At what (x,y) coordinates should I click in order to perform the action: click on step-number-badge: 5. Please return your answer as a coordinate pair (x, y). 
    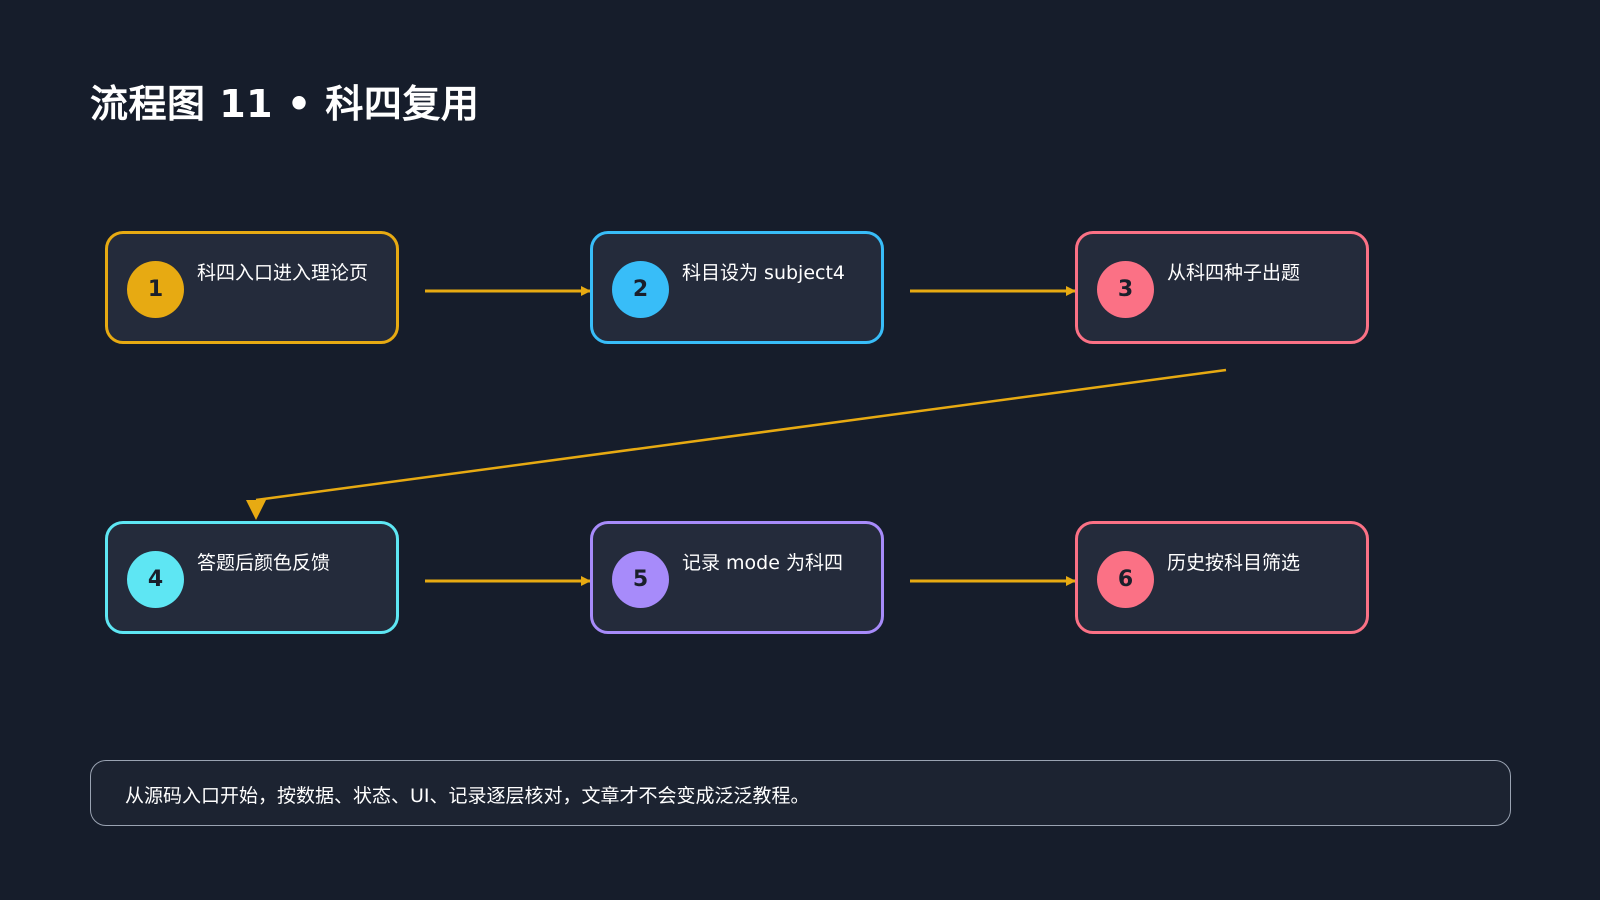
    Looking at the image, I should click on (640, 579).